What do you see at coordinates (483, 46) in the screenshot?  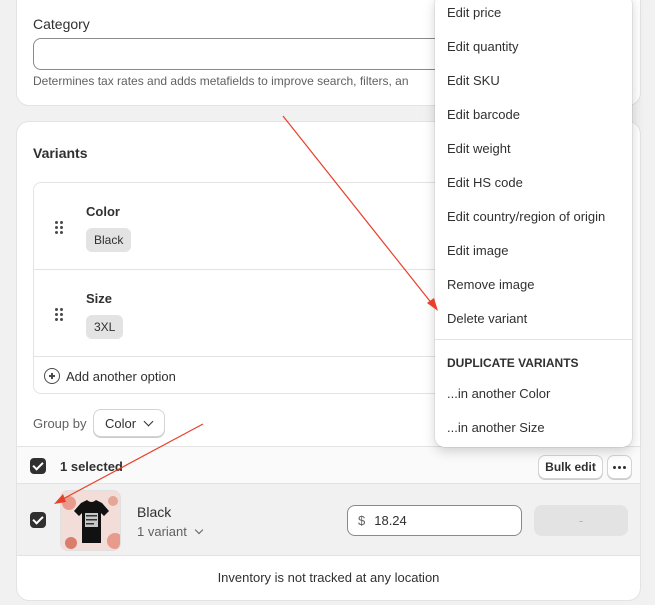 I see `menu-item-edit-quantity: Edit quantity` at bounding box center [483, 46].